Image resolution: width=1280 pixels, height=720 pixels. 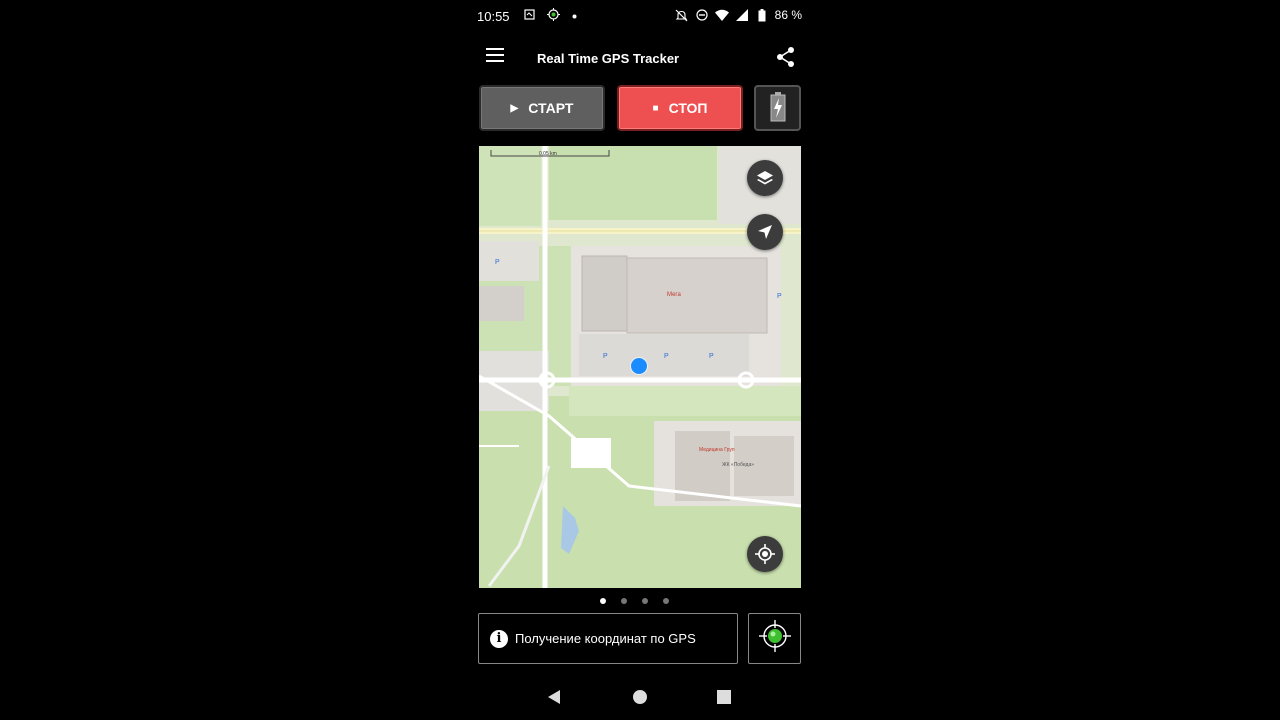 What do you see at coordinates (608, 58) in the screenshot?
I see `app-title: Real Time GPS Tracker` at bounding box center [608, 58].